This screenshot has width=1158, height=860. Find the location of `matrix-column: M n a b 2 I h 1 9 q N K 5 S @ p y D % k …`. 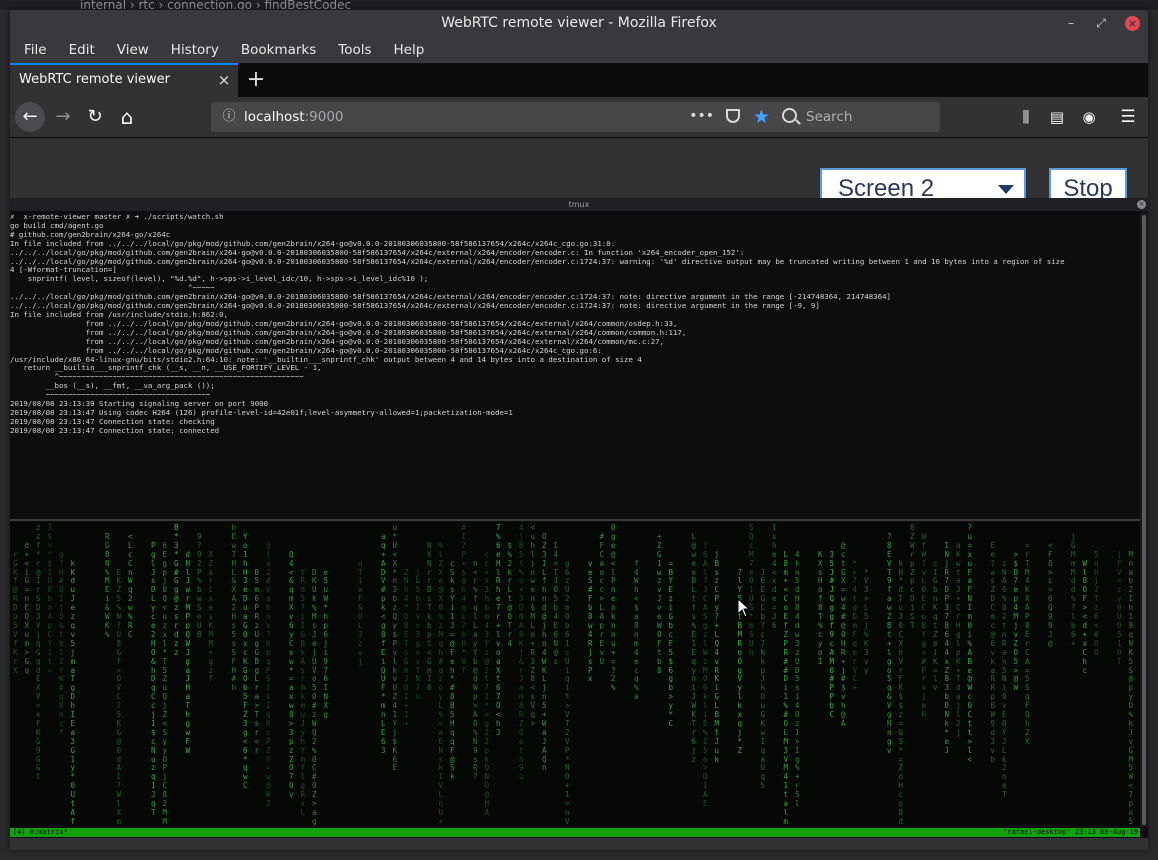

matrix-column: M n a b 2 I h 1 9 q N K 5 S @ p y D % k … is located at coordinates (1131, 687).